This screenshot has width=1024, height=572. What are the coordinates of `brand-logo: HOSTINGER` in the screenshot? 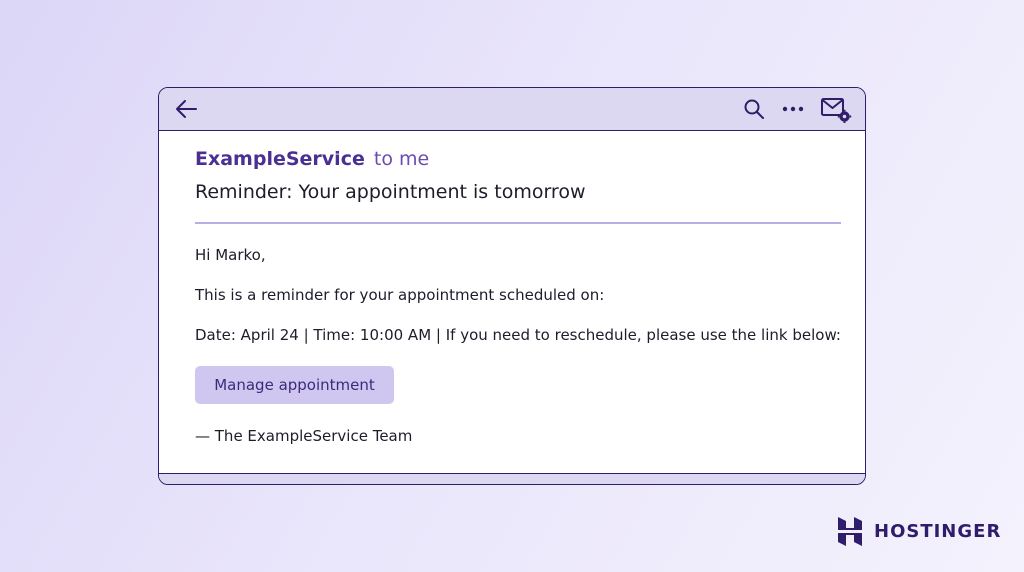 It's located at (918, 531).